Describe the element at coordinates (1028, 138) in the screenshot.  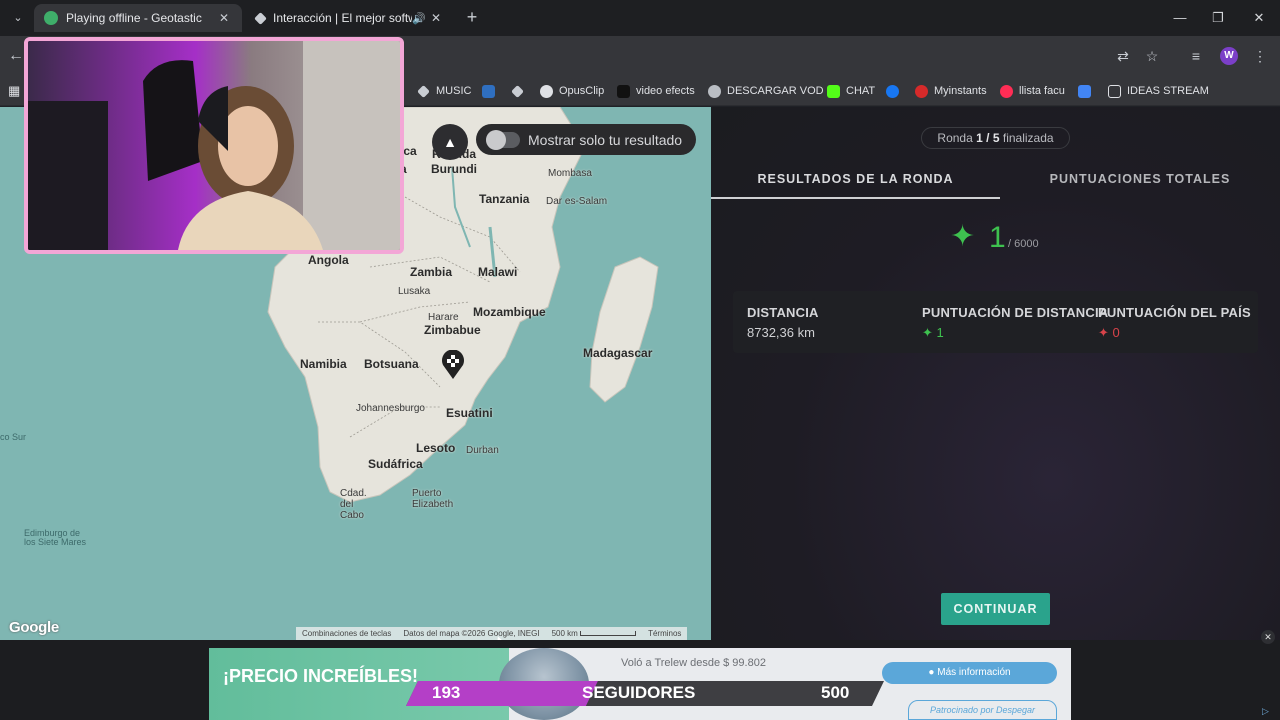
I see `round-suffix: finalizada` at that location.